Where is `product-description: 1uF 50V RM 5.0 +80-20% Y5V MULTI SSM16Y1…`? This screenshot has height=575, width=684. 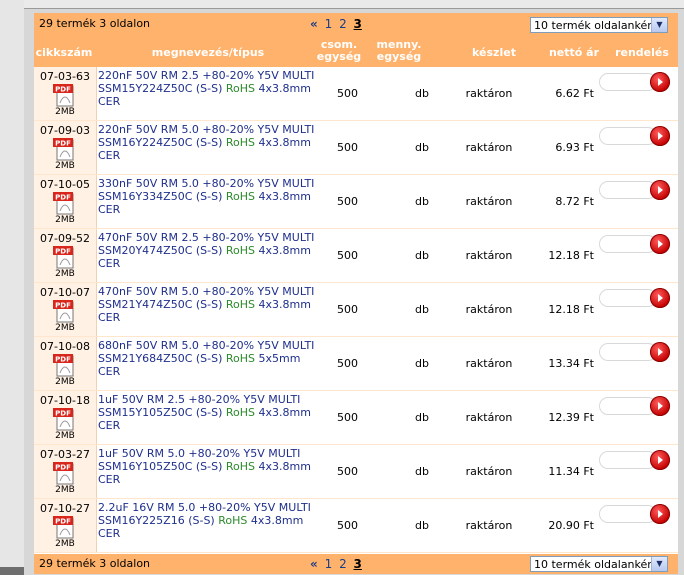 product-description: 1uF 50V RM 5.0 +80-20% Y5V MULTI SSM16Y1… is located at coordinates (208, 466).